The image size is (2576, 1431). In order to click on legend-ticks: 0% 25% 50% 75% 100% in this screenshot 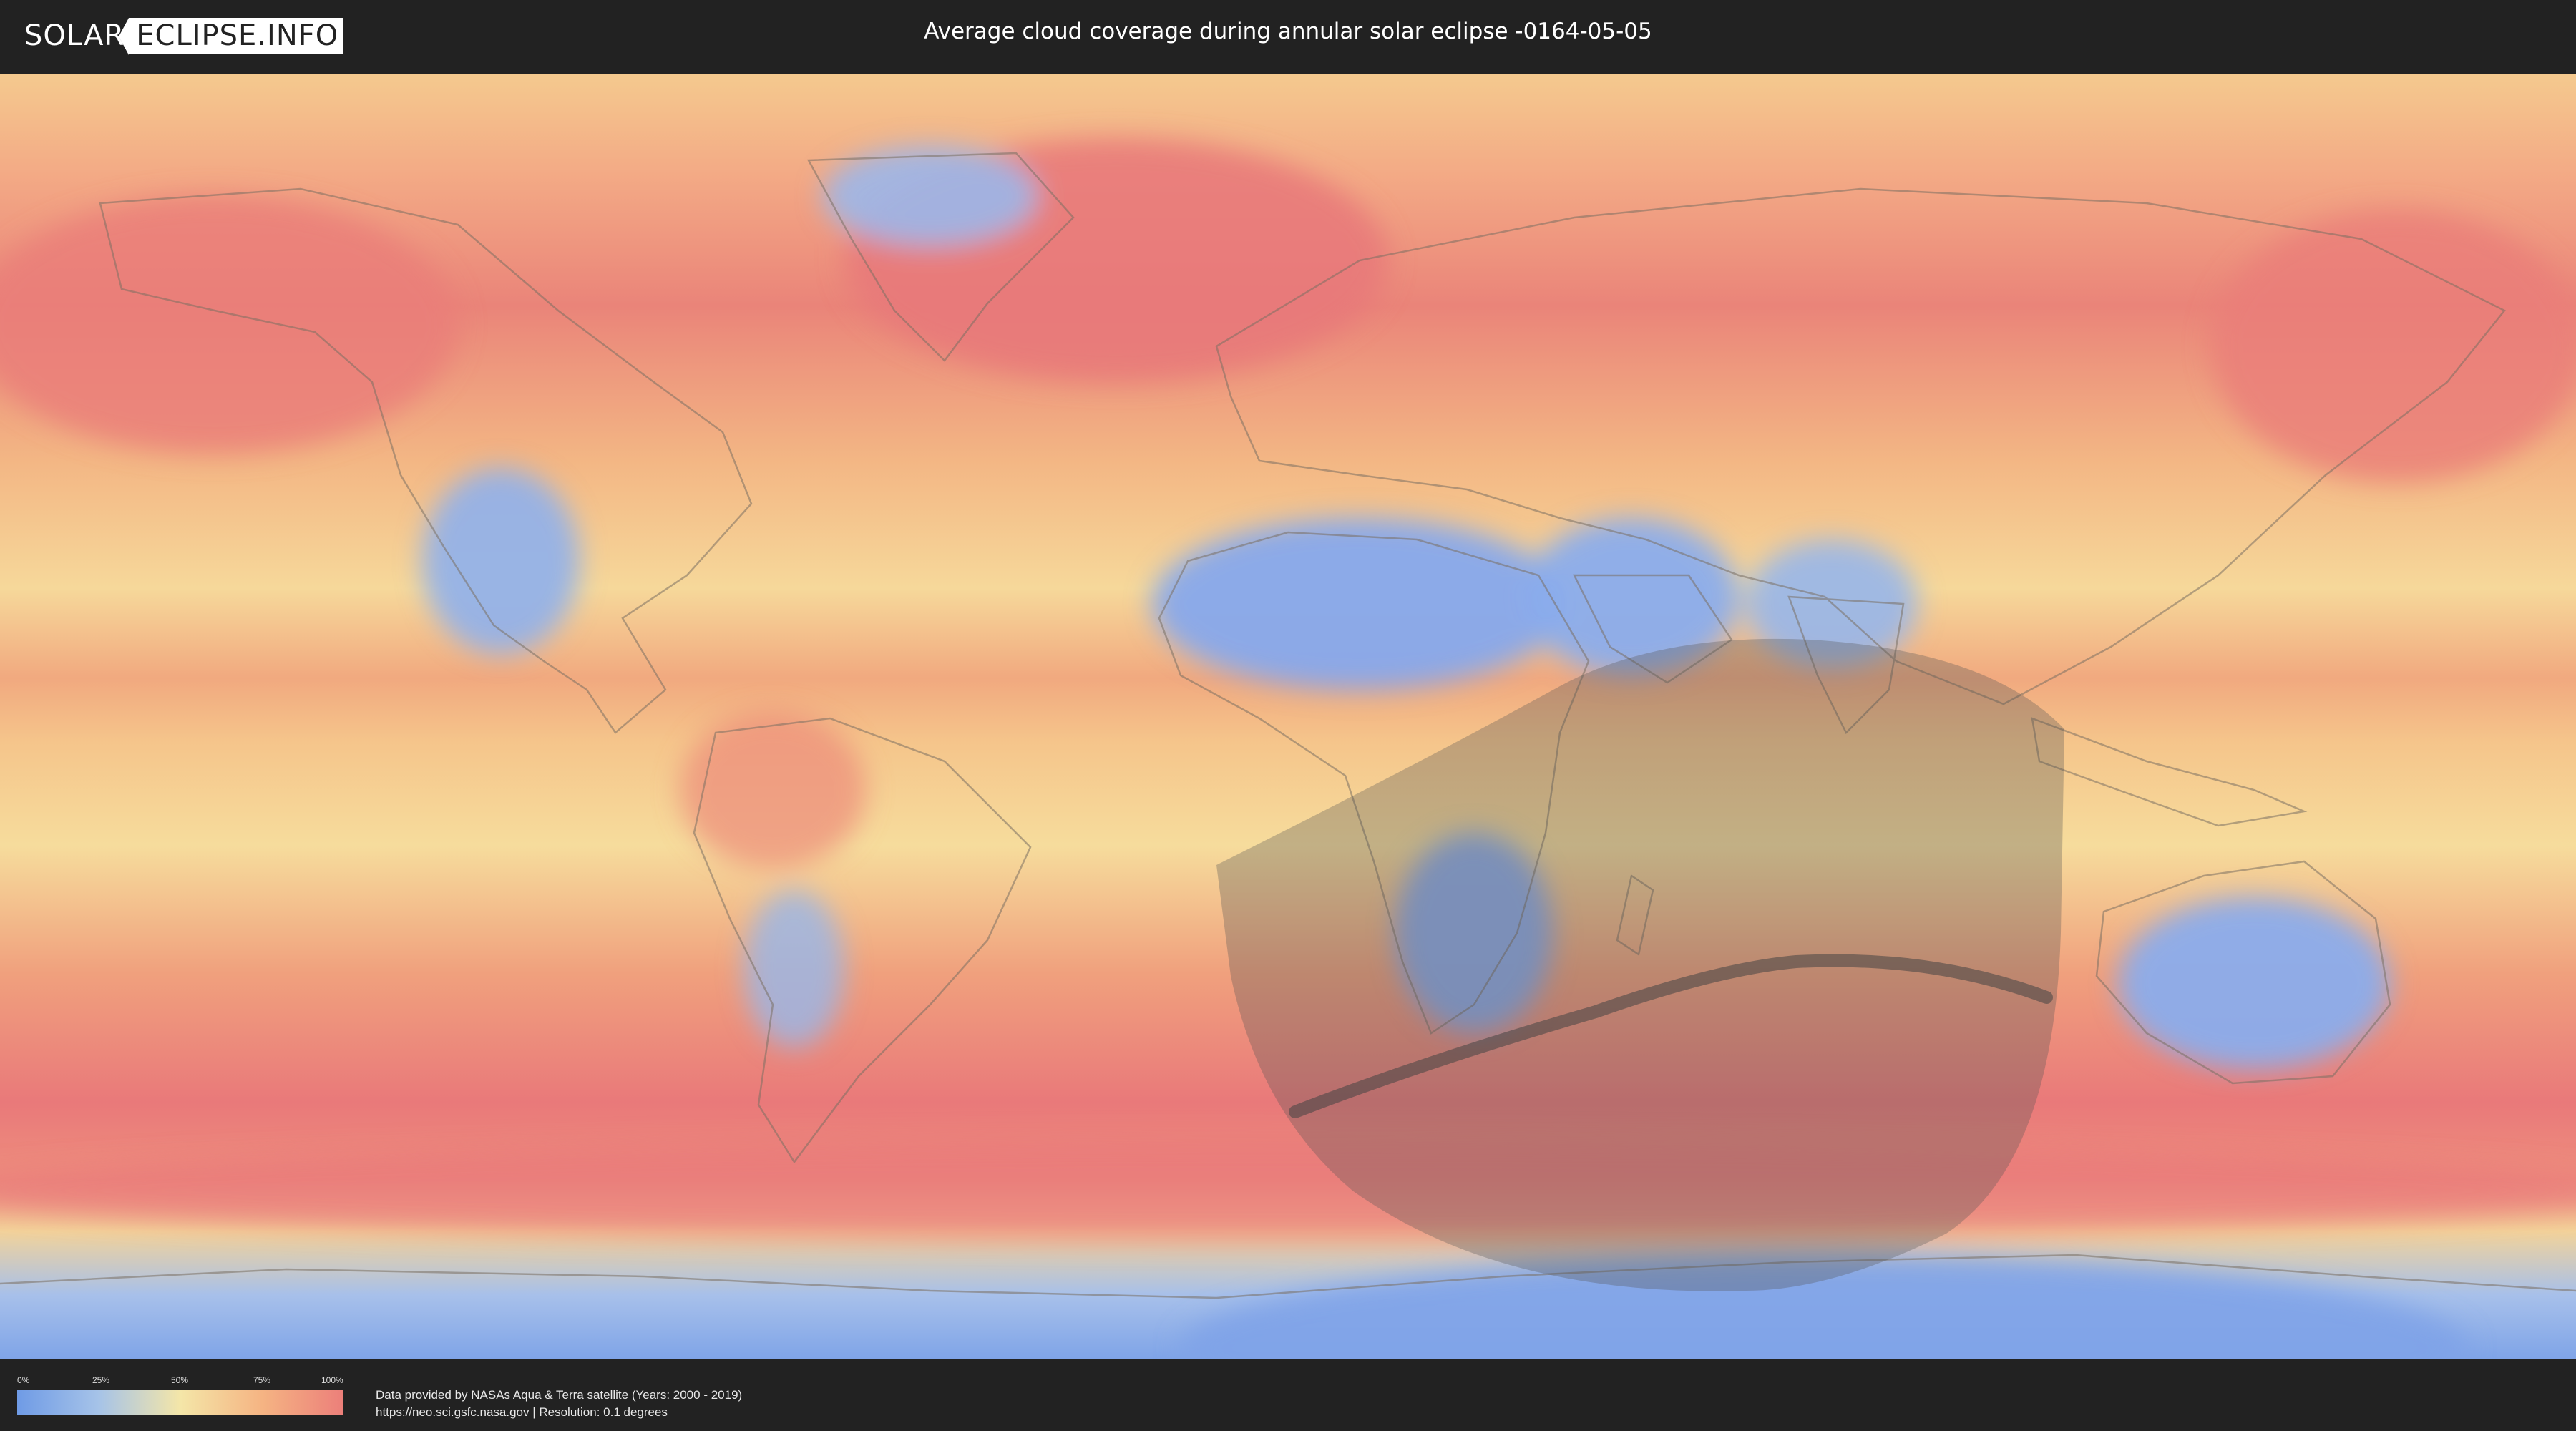, I will do `click(180, 1381)`.